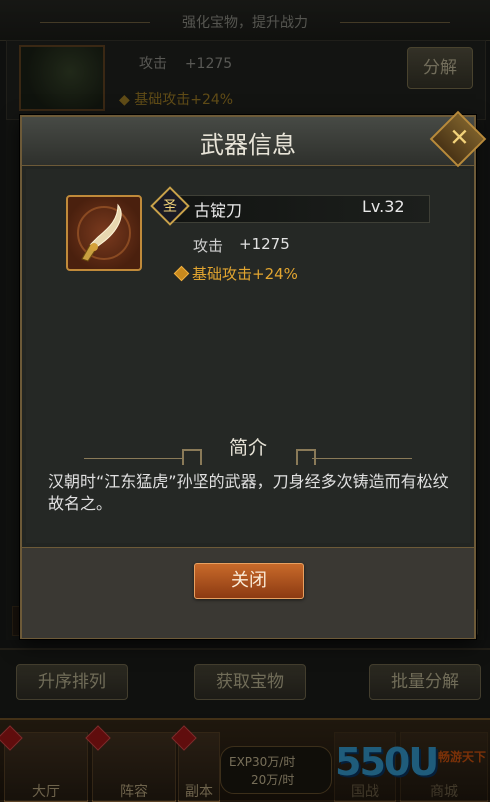 The height and width of the screenshot is (802, 490). Describe the element at coordinates (247, 448) in the screenshot. I see `section-title: 简介` at that location.